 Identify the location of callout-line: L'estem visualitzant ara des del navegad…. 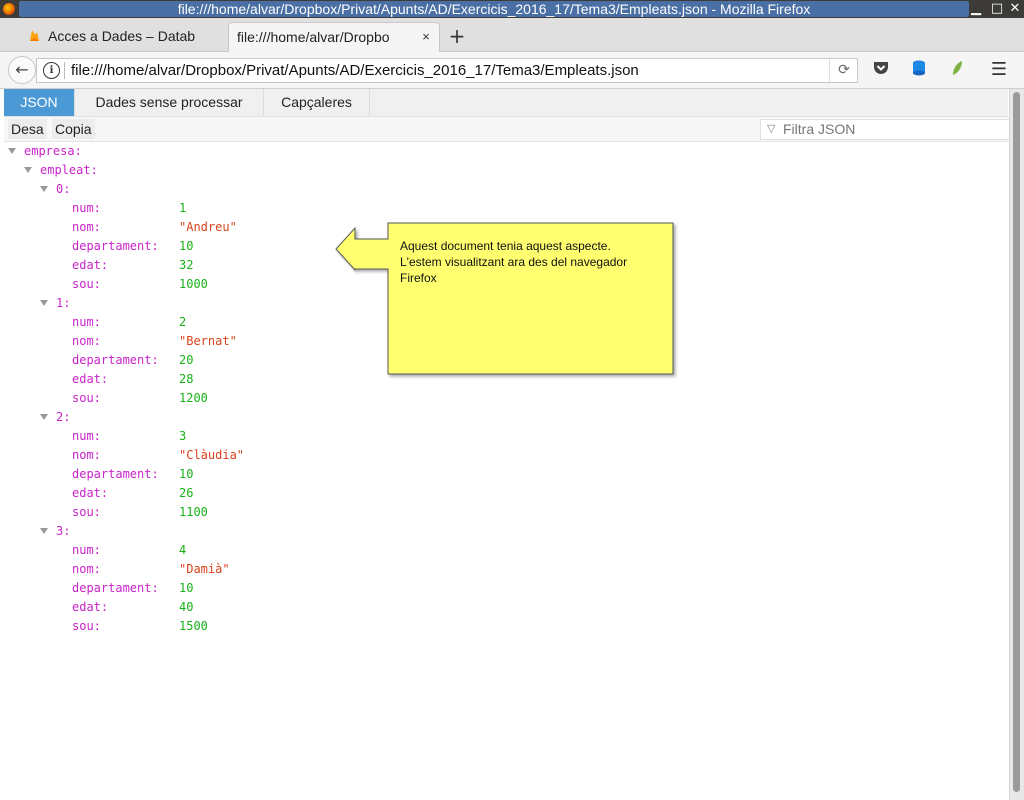
(514, 262).